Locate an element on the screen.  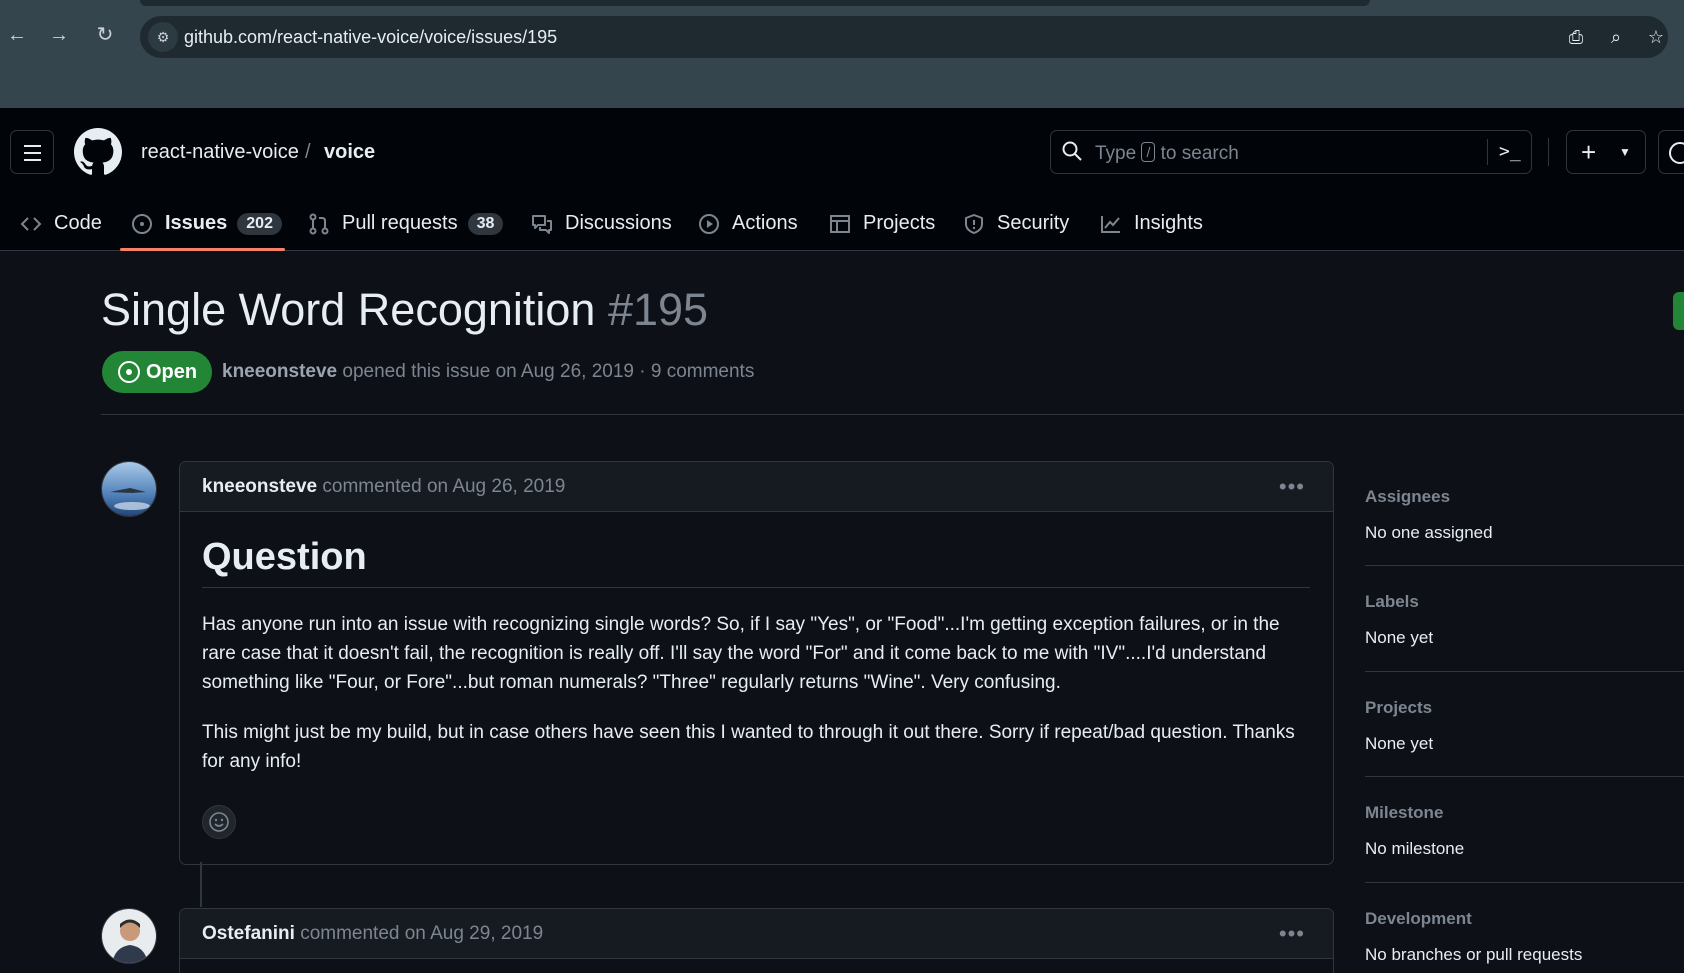
sidebar-assignees-value: No one assigned is located at coordinates (1429, 532).